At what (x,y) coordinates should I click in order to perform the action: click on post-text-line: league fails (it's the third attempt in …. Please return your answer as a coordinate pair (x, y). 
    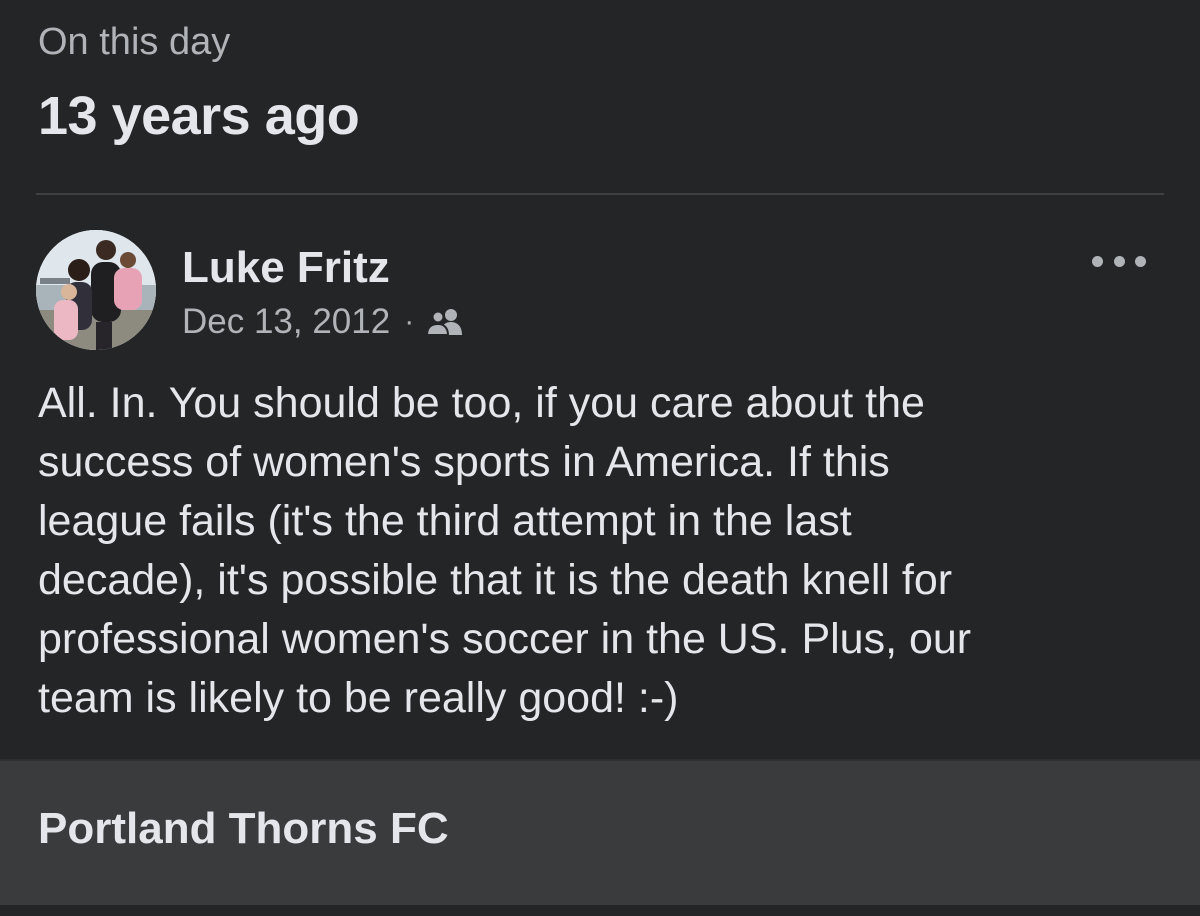
    Looking at the image, I should click on (445, 521).